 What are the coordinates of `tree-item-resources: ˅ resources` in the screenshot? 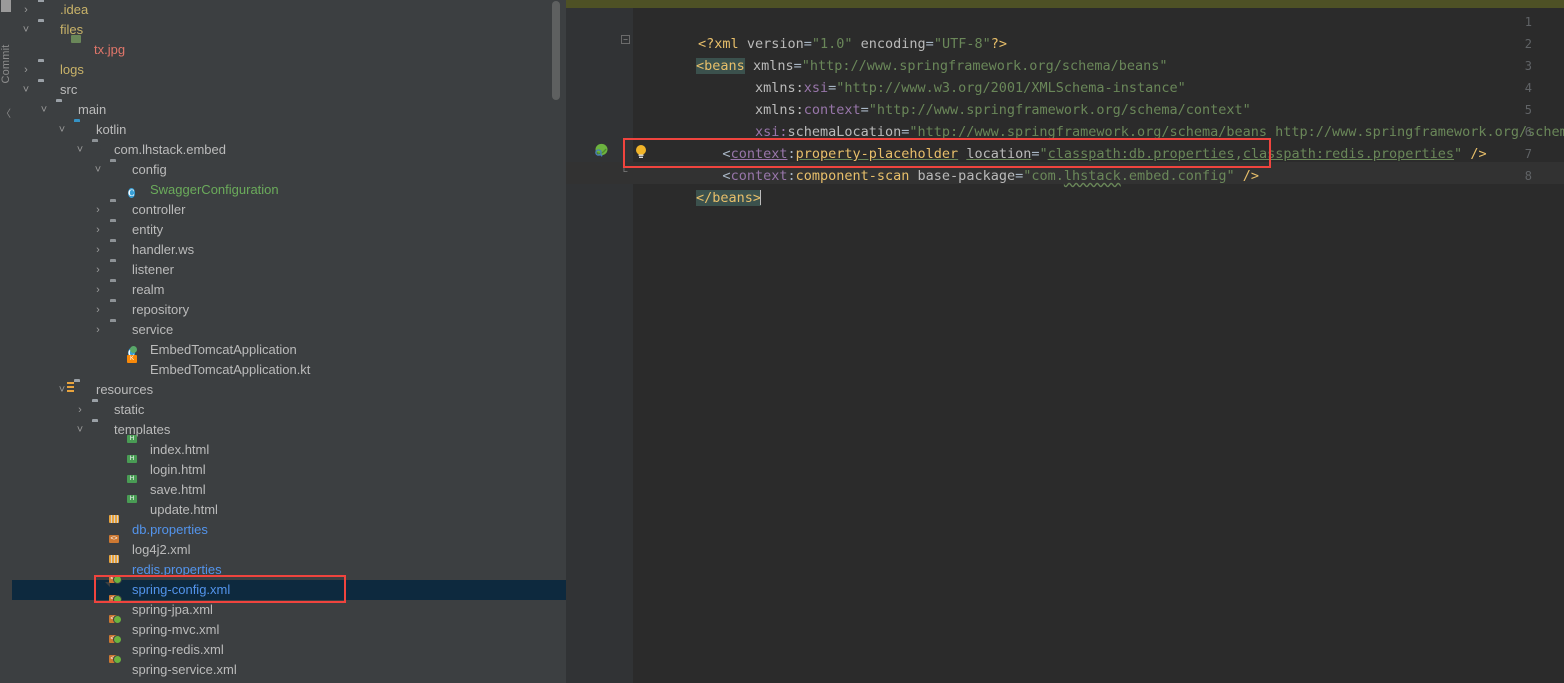 It's located at (289, 390).